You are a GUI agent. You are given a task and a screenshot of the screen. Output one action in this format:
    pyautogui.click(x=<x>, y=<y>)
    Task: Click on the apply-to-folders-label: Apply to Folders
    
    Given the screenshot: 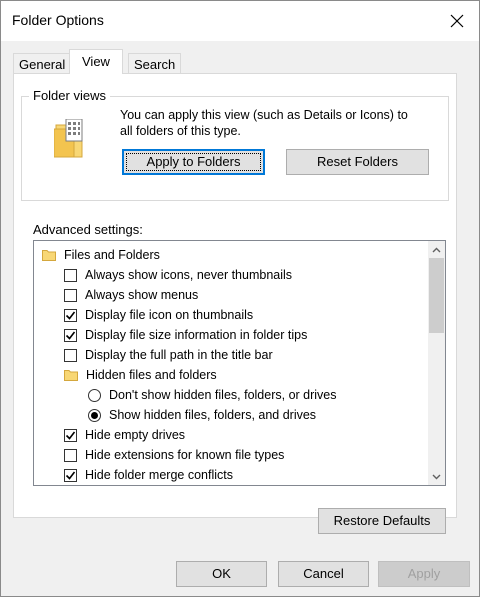 What is the action you would take?
    pyautogui.click(x=193, y=162)
    